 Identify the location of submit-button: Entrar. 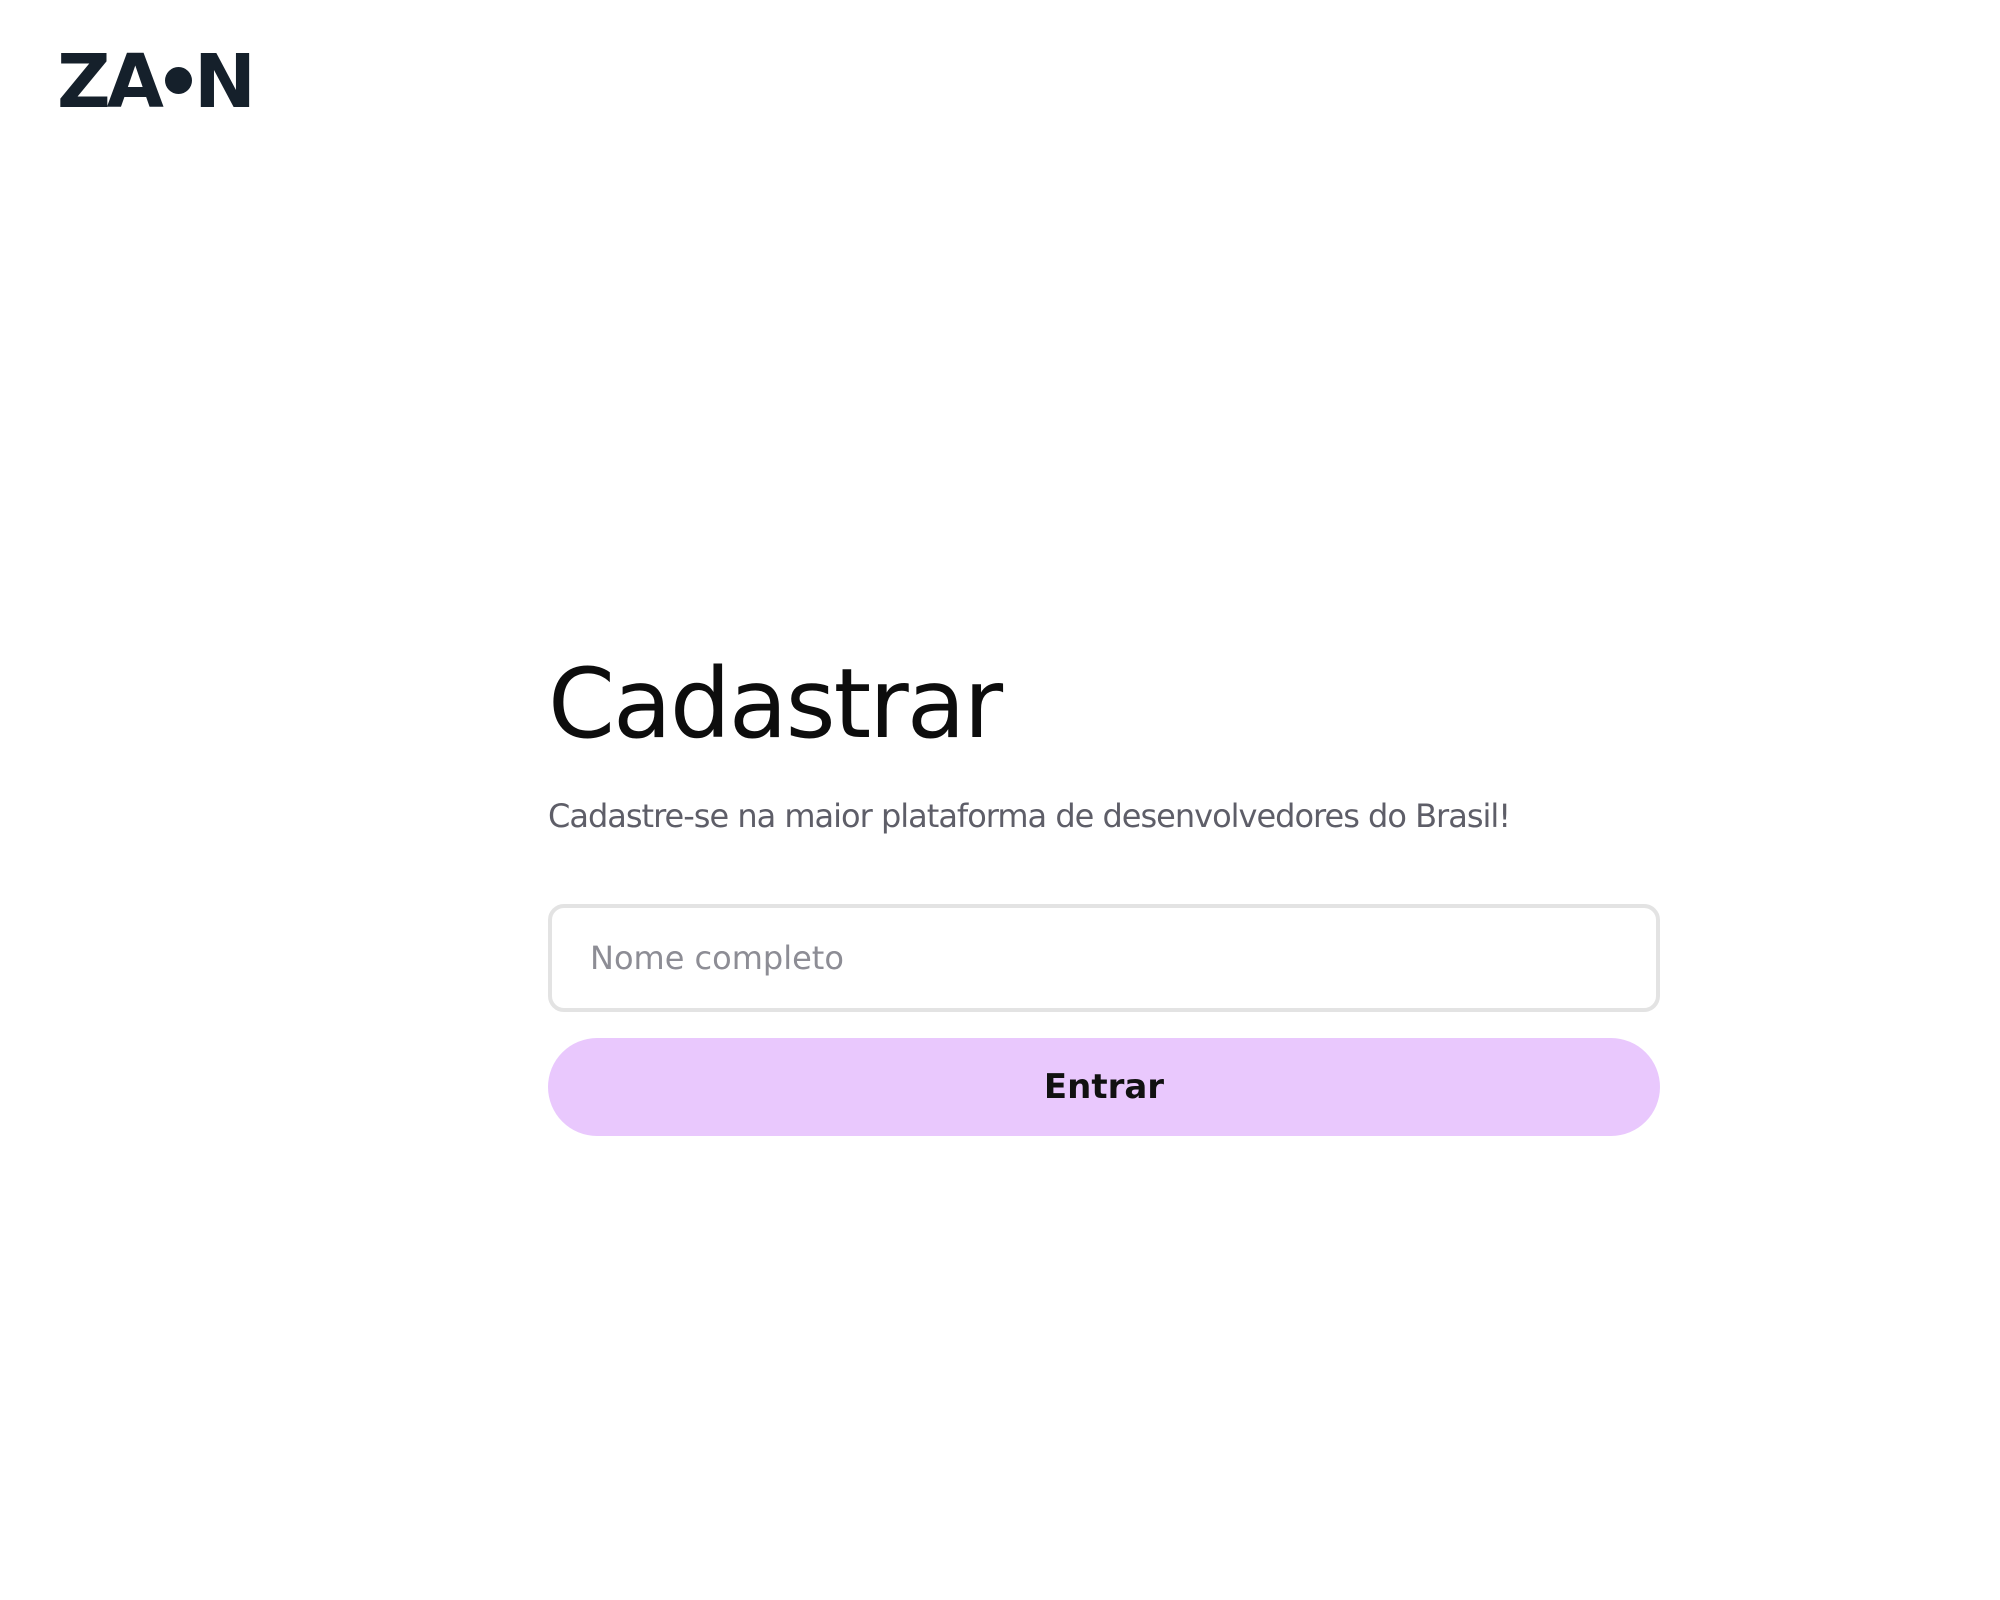
(1104, 1087).